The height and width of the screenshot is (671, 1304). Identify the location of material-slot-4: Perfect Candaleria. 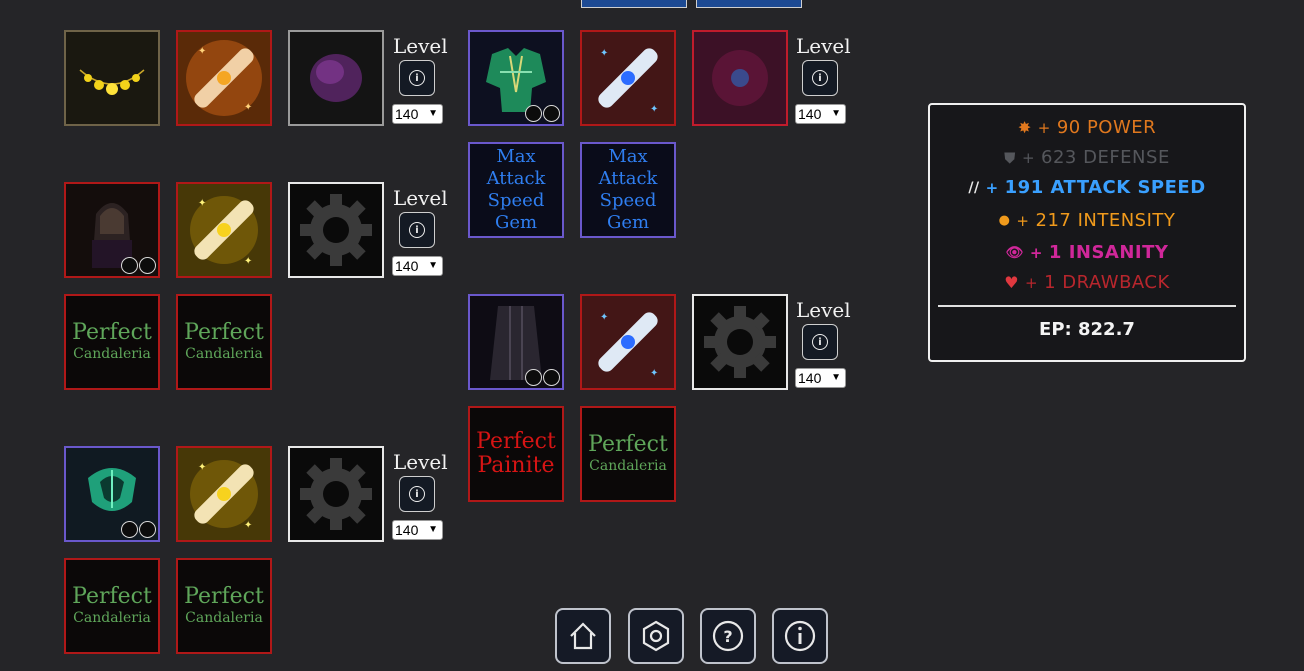
(224, 606).